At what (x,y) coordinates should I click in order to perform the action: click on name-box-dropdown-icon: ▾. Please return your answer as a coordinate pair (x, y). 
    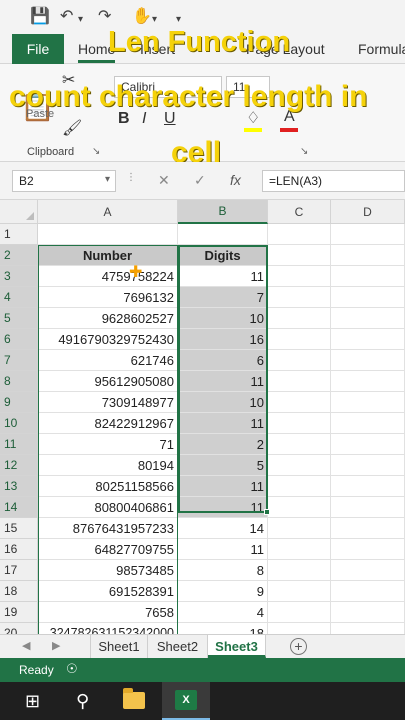
    Looking at the image, I should click on (107, 179).